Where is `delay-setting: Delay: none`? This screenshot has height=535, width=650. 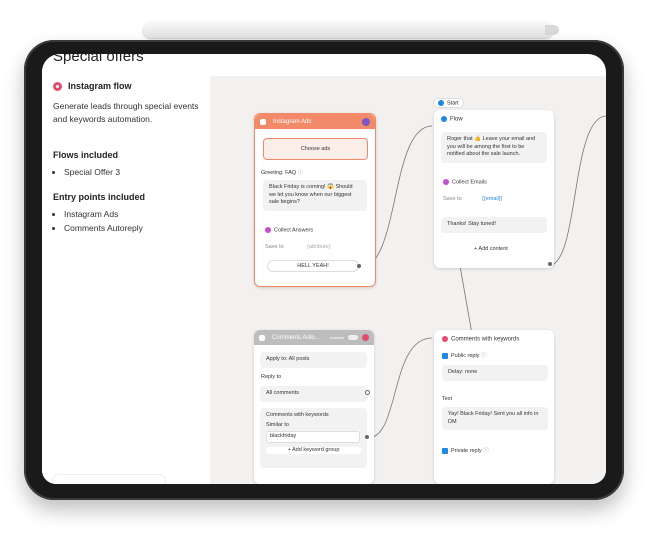 delay-setting: Delay: none is located at coordinates (495, 373).